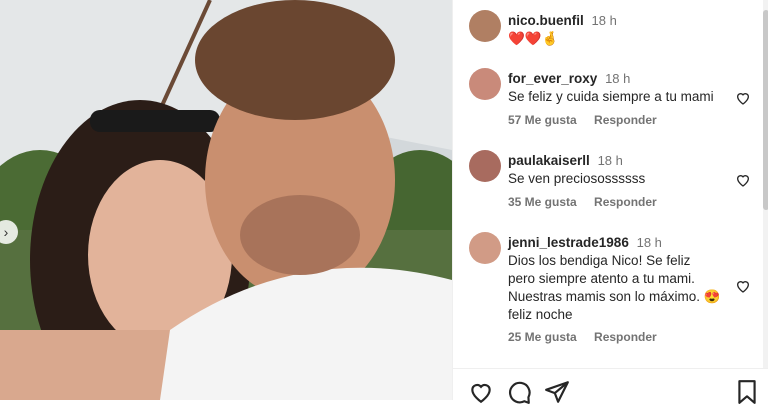 The width and height of the screenshot is (768, 405). Describe the element at coordinates (604, 20) in the screenshot. I see `post-time: 18 h` at that location.